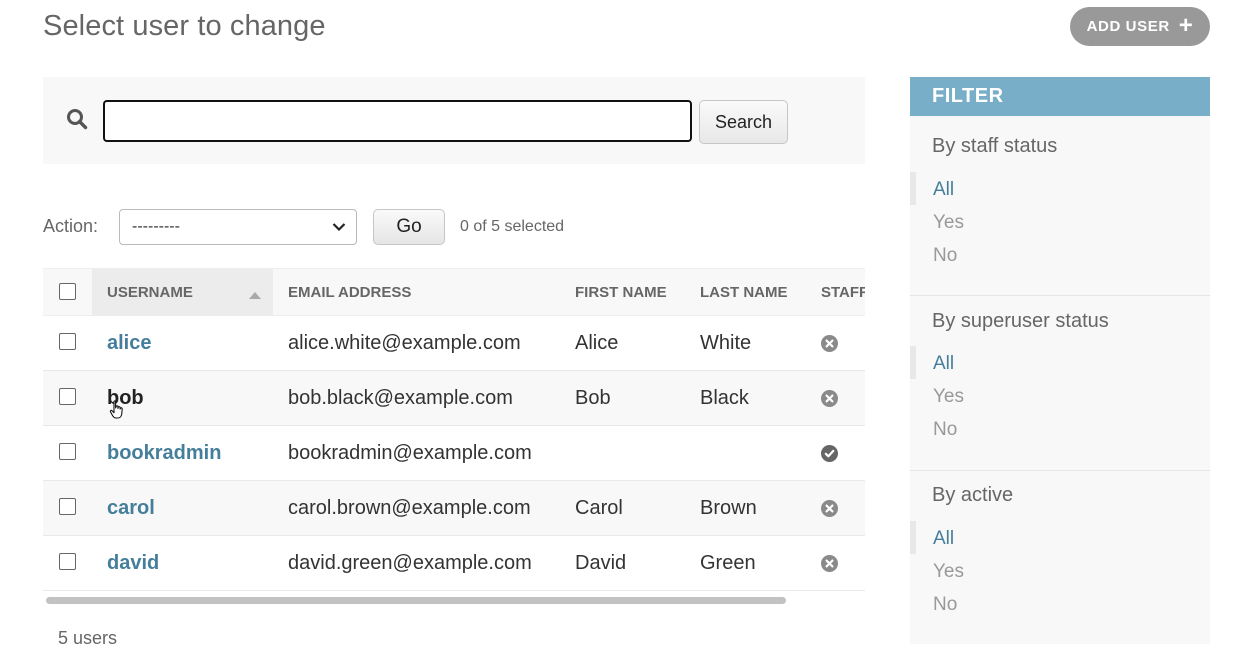 The image size is (1252, 657). What do you see at coordinates (1020, 321) in the screenshot?
I see `filter-group-title: By superuser status` at bounding box center [1020, 321].